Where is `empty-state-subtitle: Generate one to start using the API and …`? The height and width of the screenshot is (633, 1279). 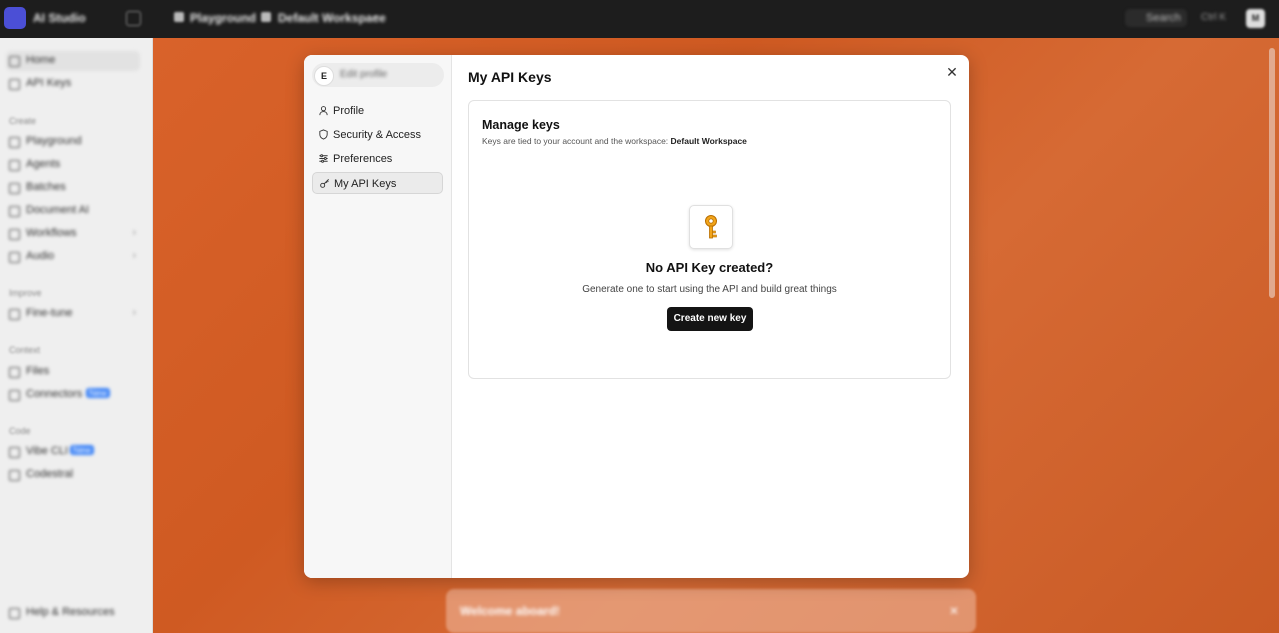
empty-state-subtitle: Generate one to start using the API and … is located at coordinates (709, 289).